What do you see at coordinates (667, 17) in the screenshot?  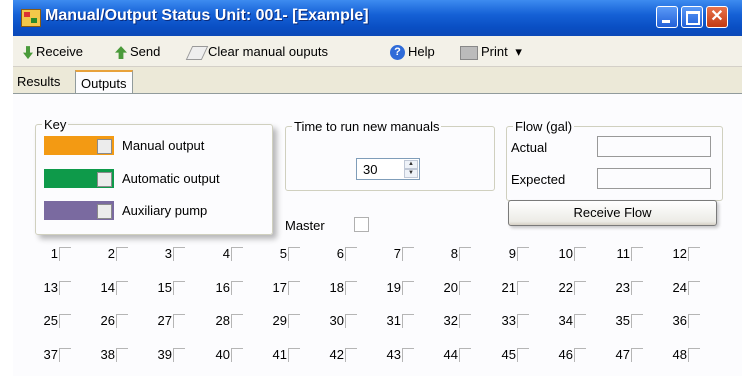 I see `minimize-button` at bounding box center [667, 17].